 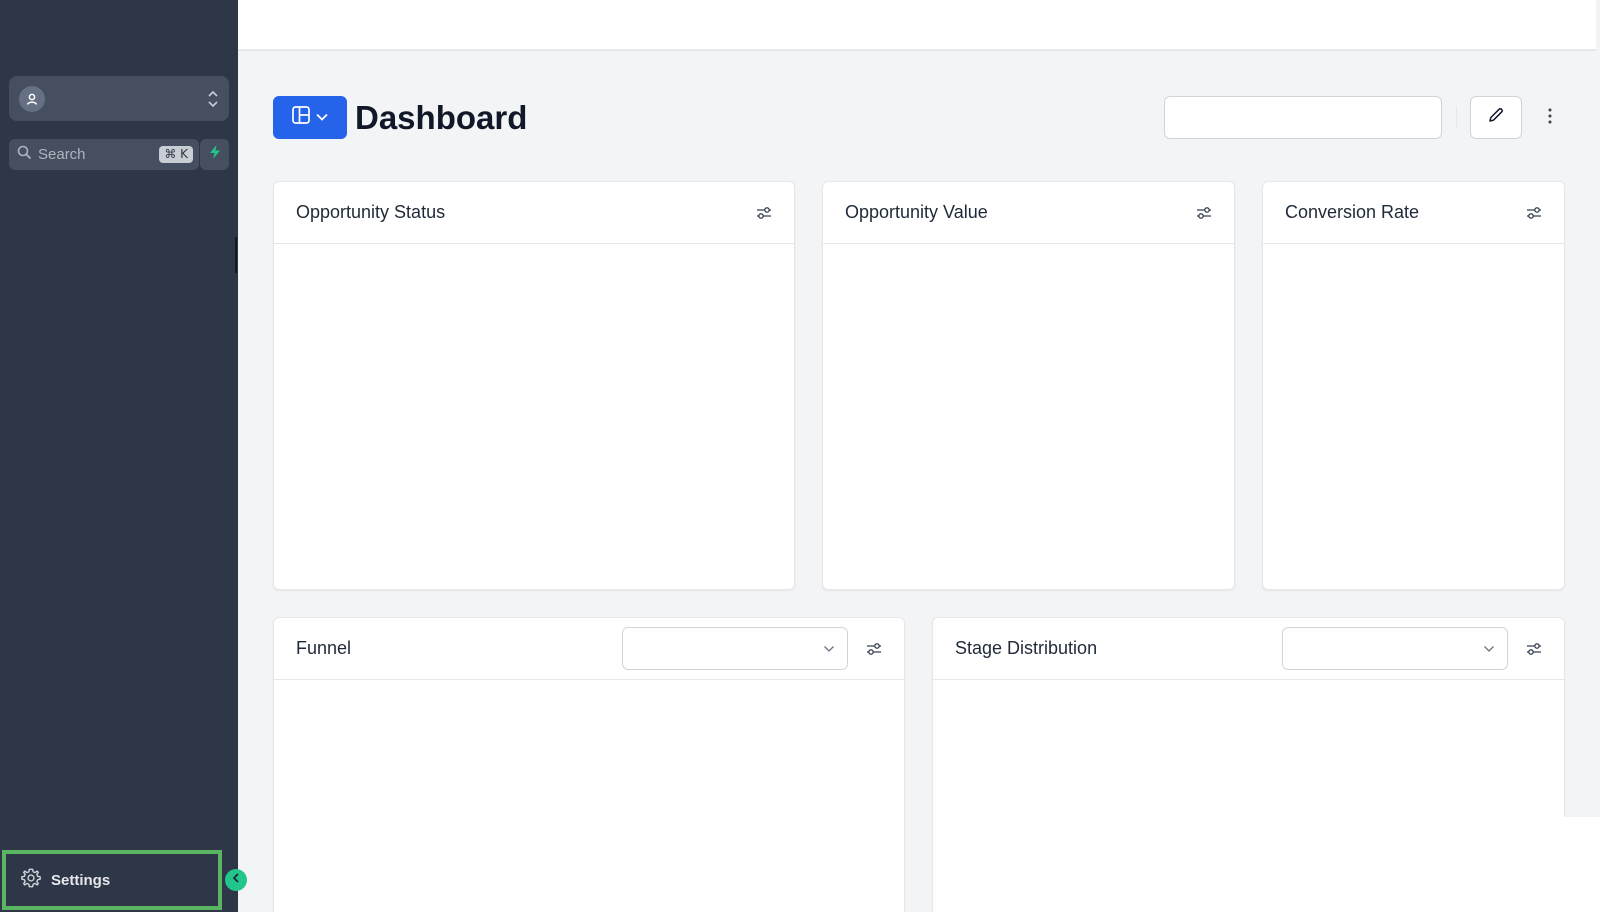 What do you see at coordinates (31, 880) in the screenshot?
I see `gear-icon` at bounding box center [31, 880].